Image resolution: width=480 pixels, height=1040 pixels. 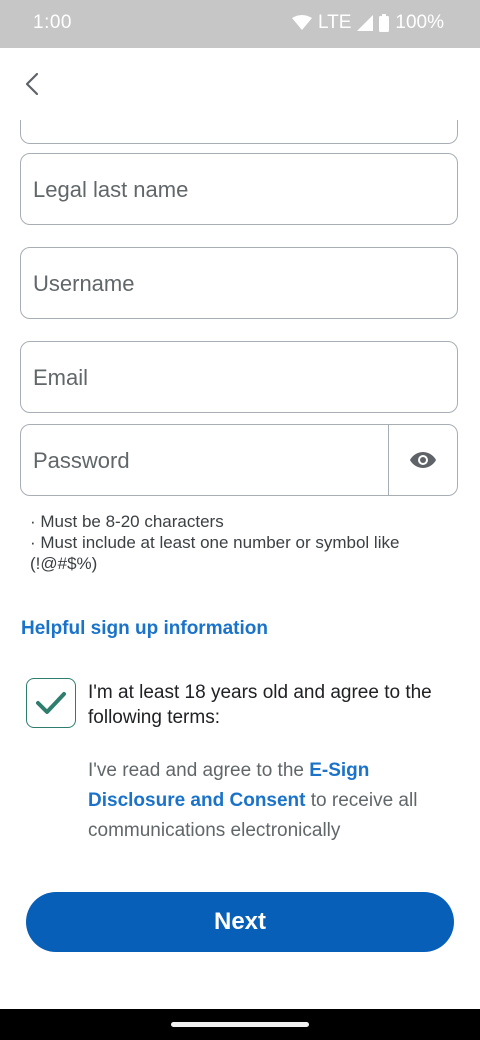 What do you see at coordinates (208, 461) in the screenshot?
I see `password-input` at bounding box center [208, 461].